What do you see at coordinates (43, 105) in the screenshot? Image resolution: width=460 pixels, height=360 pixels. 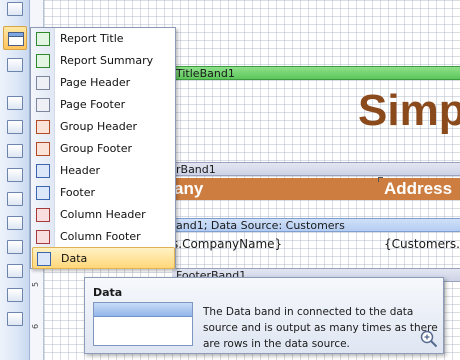 I see `page-footer-icon` at bounding box center [43, 105].